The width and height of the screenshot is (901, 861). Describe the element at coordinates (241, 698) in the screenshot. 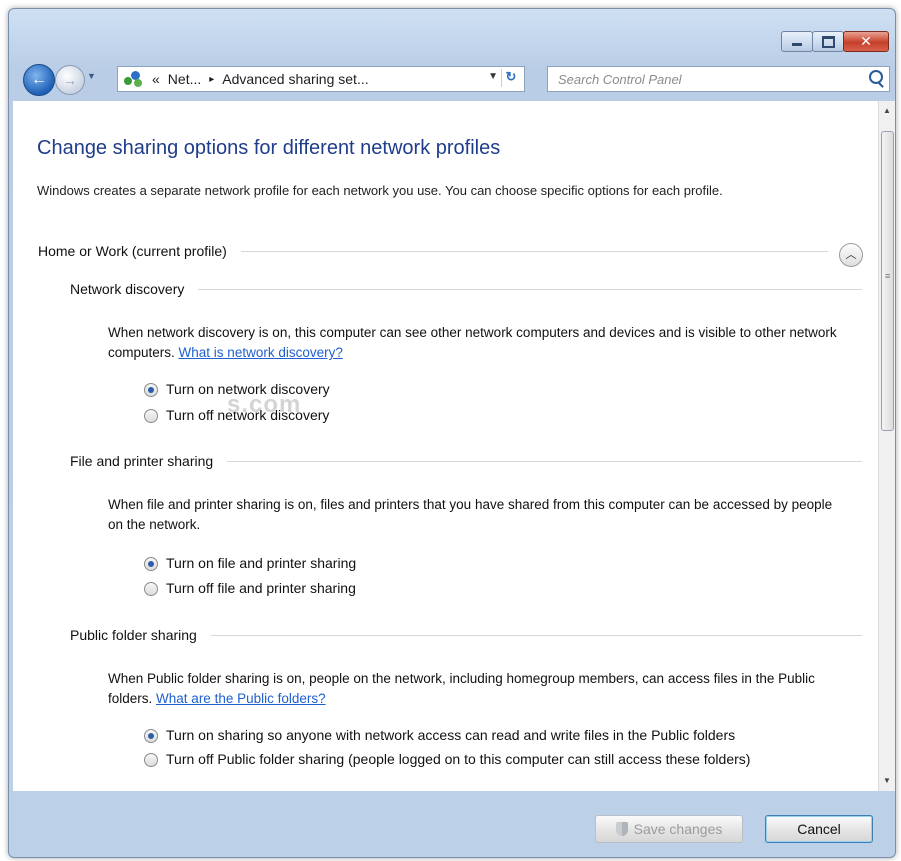

I see `public-folders-help-link: What are the Public folders?` at that location.